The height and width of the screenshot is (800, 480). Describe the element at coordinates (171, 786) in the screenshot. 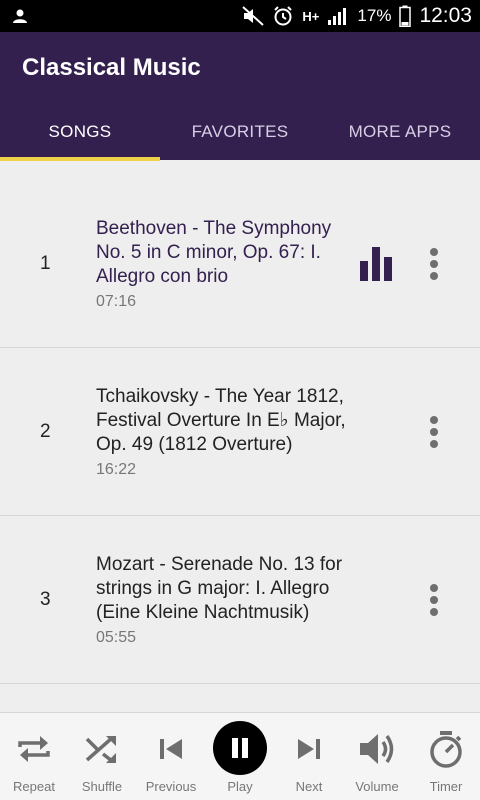

I see `previous-label: Previous` at that location.